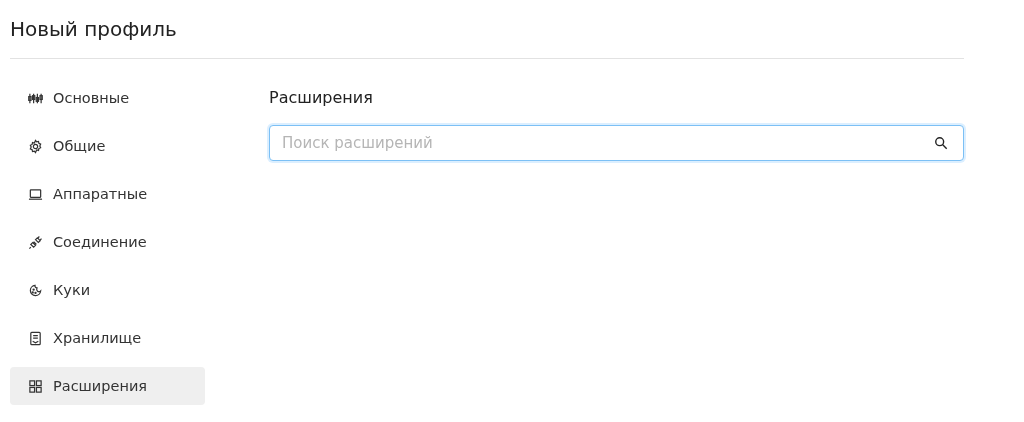  What do you see at coordinates (35, 338) in the screenshot?
I see `storage-icon` at bounding box center [35, 338].